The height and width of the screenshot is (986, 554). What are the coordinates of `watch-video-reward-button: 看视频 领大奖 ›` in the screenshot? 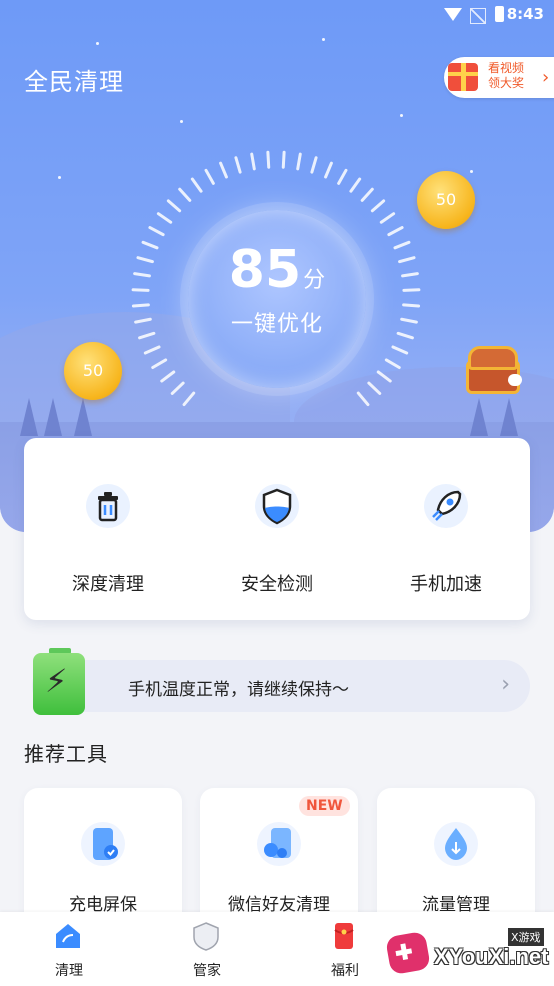 It's located at (499, 77).